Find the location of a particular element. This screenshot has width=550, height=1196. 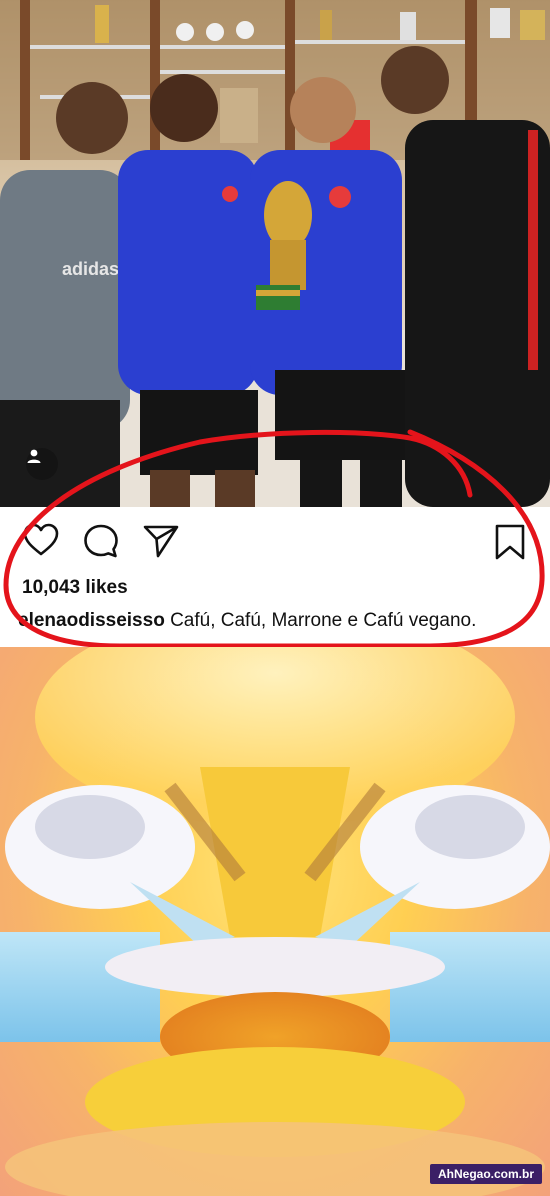

comment-icon is located at coordinates (101, 541).